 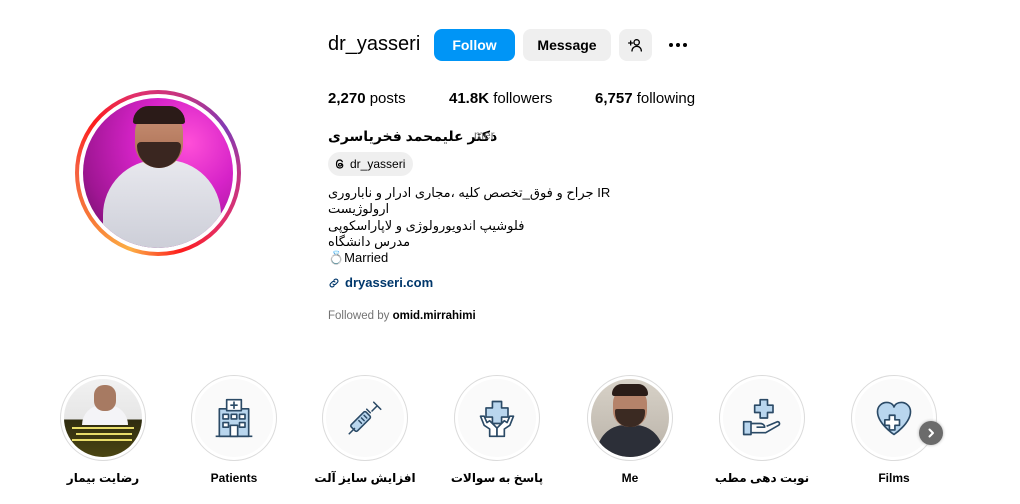 I want to click on patient-photo, so click(x=103, y=418).